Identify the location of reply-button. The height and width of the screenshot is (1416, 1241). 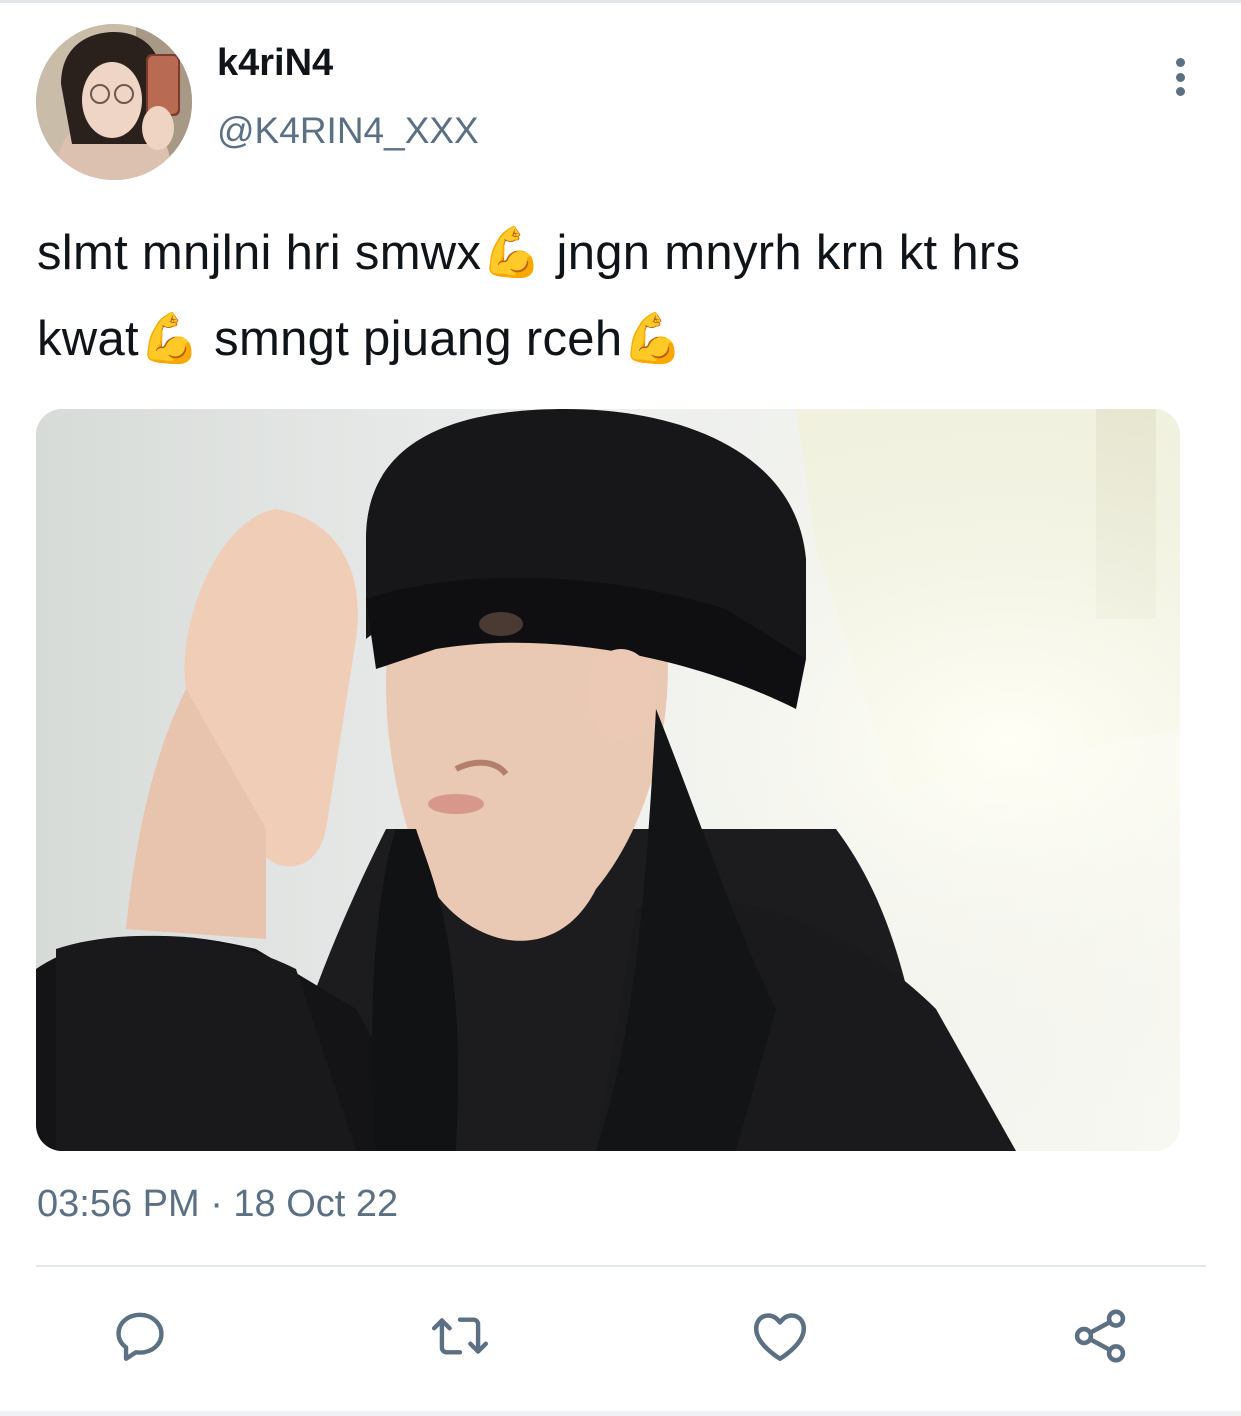
(140, 1336).